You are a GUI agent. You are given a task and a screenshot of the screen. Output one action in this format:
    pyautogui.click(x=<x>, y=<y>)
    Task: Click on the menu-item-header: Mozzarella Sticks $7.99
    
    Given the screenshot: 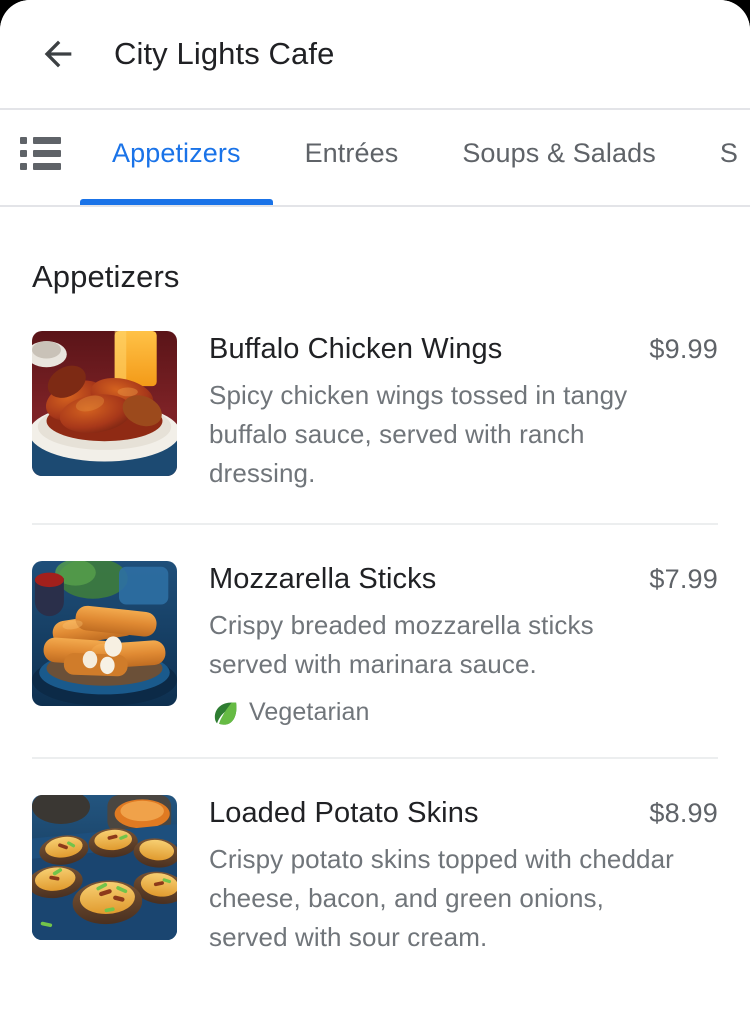 What is the action you would take?
    pyautogui.click(x=463, y=579)
    